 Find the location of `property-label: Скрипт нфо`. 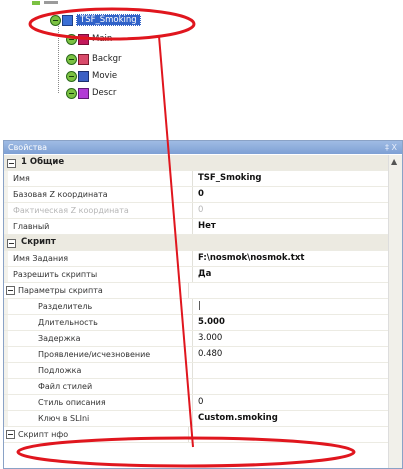

property-label: Скрипт нфо is located at coordinates (43, 434).